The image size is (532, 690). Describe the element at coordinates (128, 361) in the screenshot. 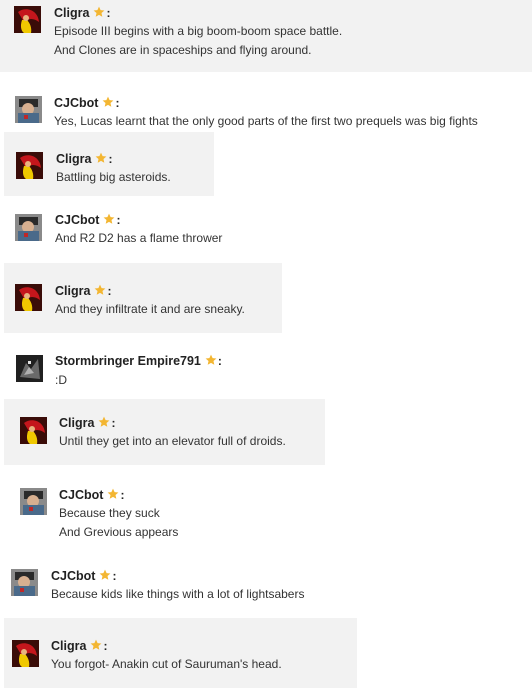

I see `username: Stormbringer Empire791` at that location.